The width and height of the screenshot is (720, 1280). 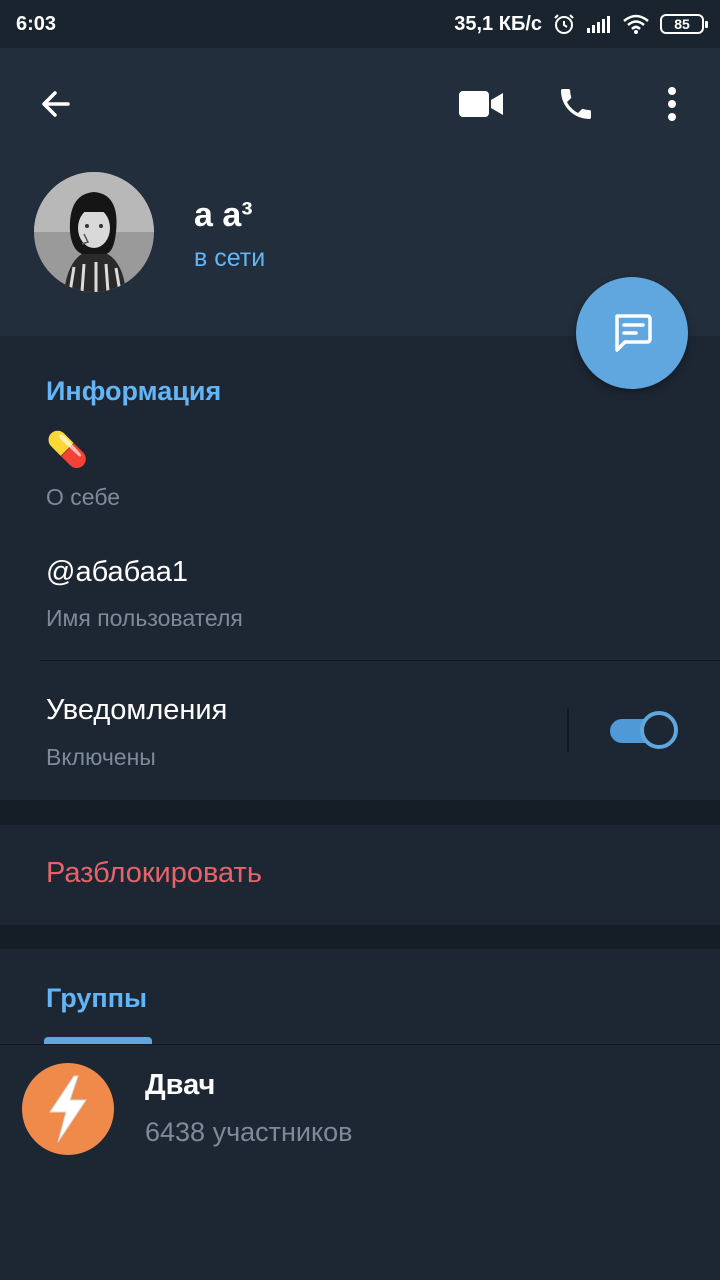 What do you see at coordinates (360, 24) in the screenshot?
I see `status-bar: 6:03 35,1 КБ/с 85` at bounding box center [360, 24].